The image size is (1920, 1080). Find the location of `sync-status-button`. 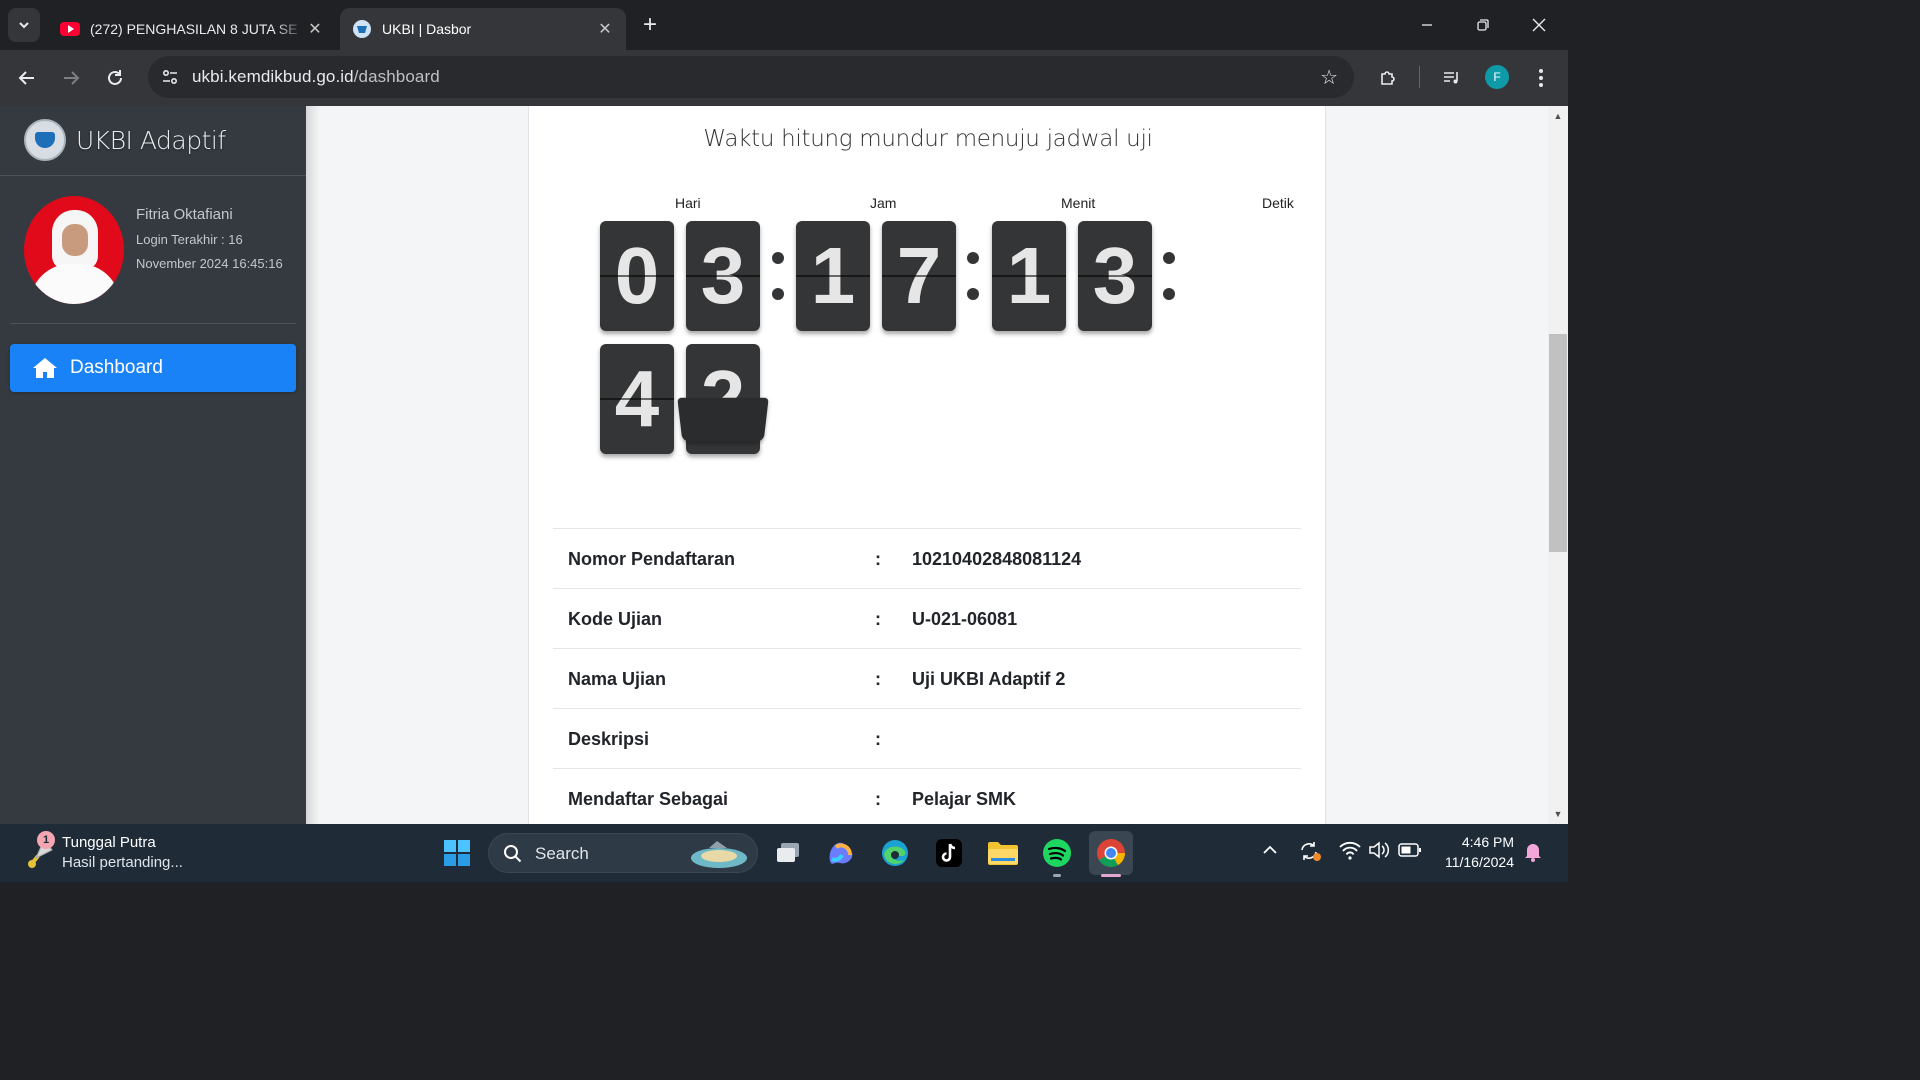

sync-status-button is located at coordinates (1310, 853).